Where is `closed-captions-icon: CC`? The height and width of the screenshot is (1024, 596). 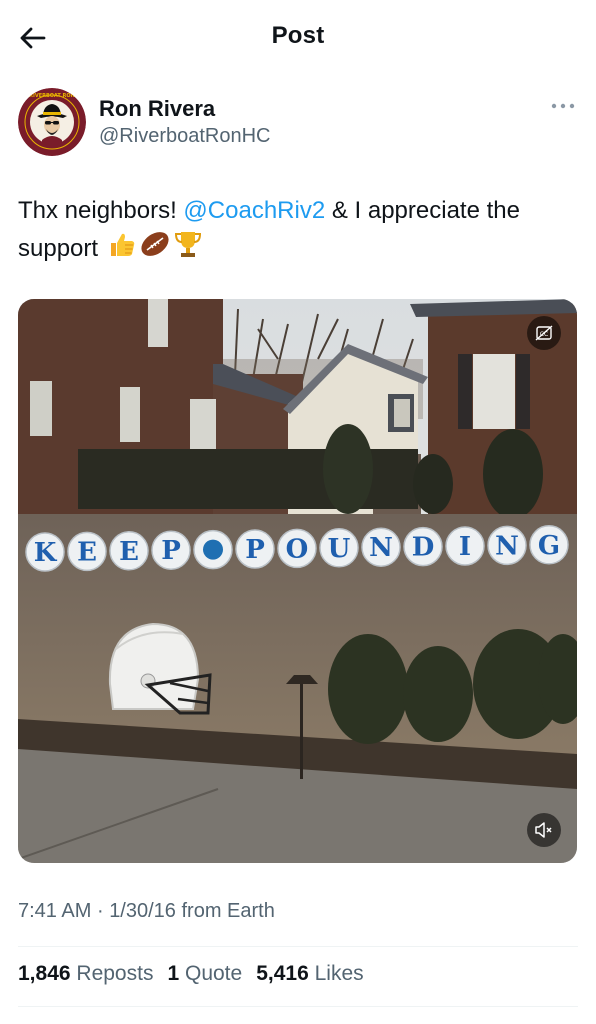 closed-captions-icon: CC is located at coordinates (544, 333).